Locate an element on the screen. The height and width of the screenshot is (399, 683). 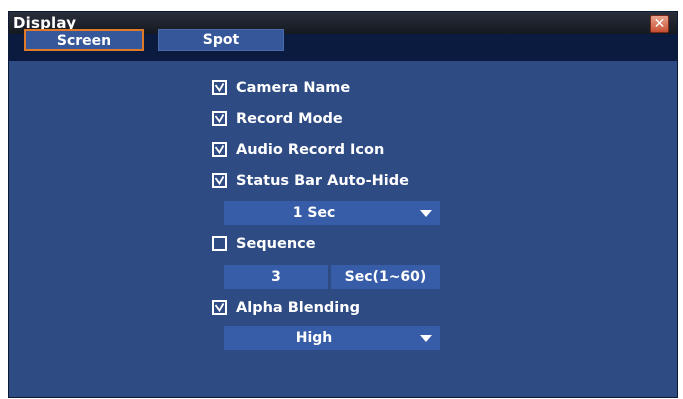
alpha-blending-dropdown: High is located at coordinates (332, 338).